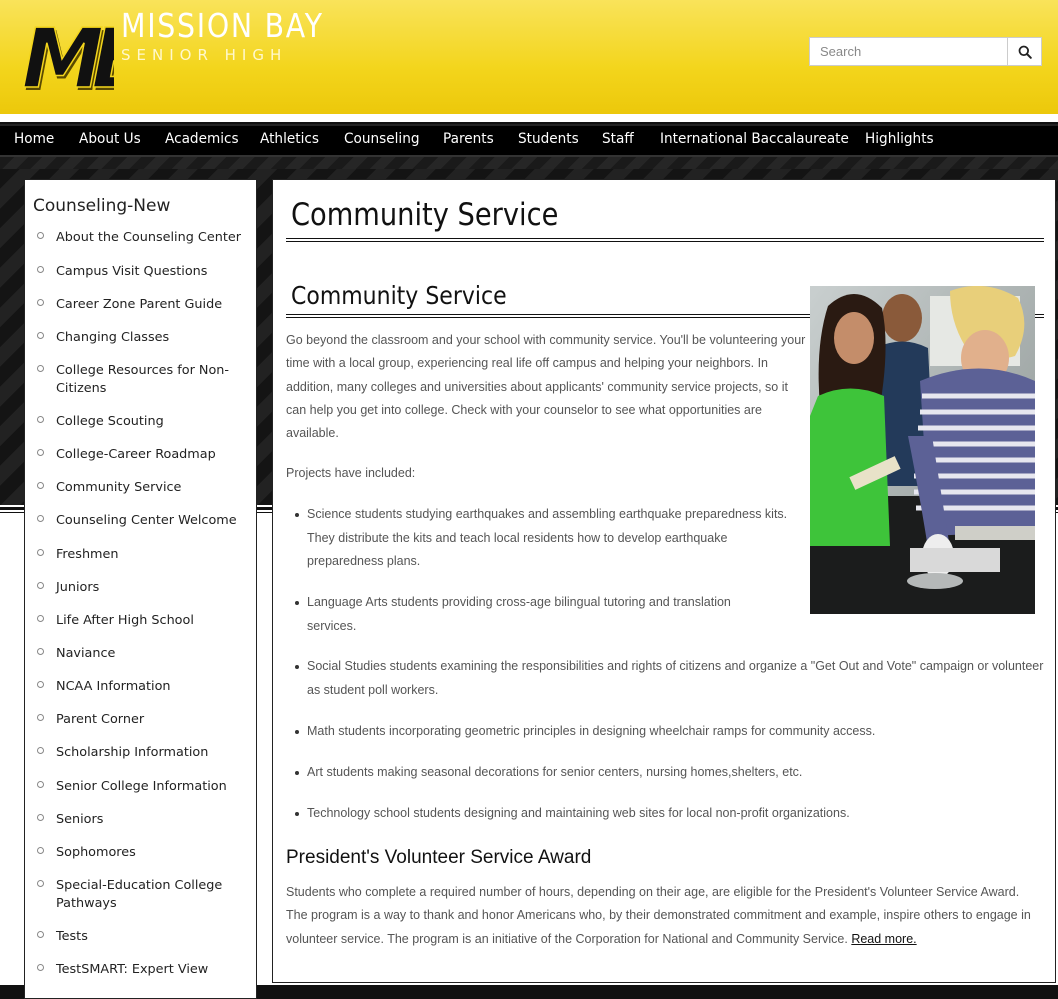 Image resolution: width=1058 pixels, height=999 pixels. I want to click on sidebar-item-college-resources-for-non-citizens: College Resources for Non-Citizens, so click(144, 380).